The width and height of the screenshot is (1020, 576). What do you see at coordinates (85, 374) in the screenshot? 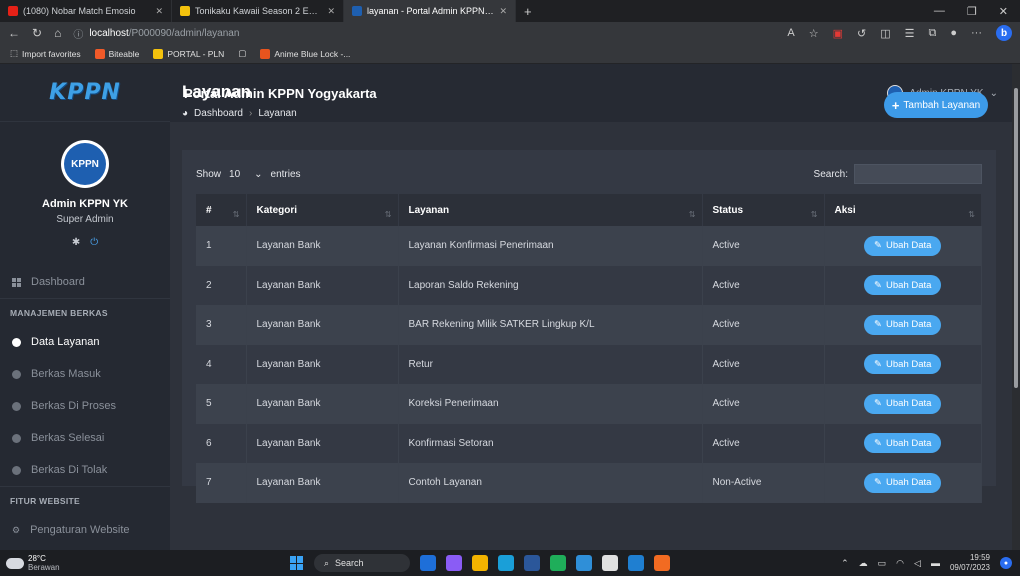
I see `sidebar-item-berkas-masuk: Berkas Masuk` at bounding box center [85, 374].